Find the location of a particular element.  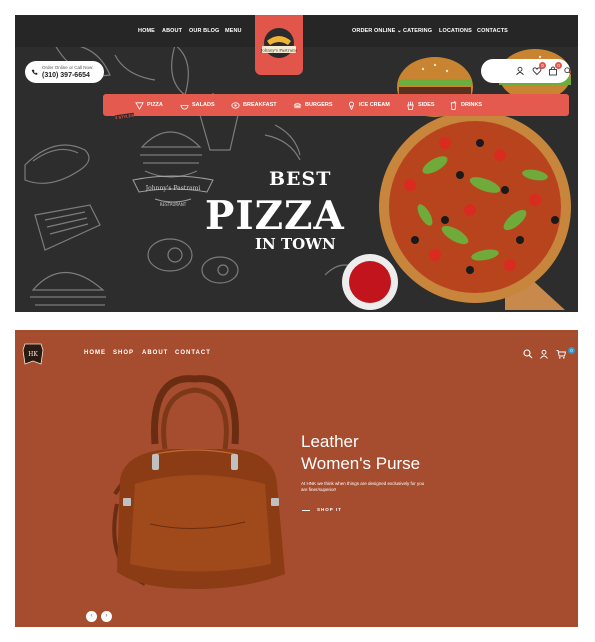

hero-line-best: BEST is located at coordinates (300, 179).